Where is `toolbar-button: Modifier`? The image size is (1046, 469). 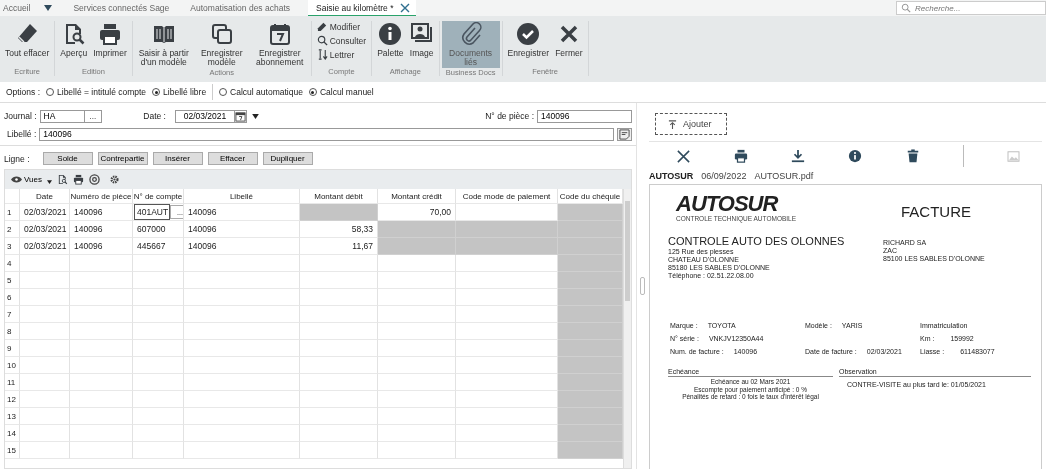 toolbar-button: Modifier is located at coordinates (341, 26).